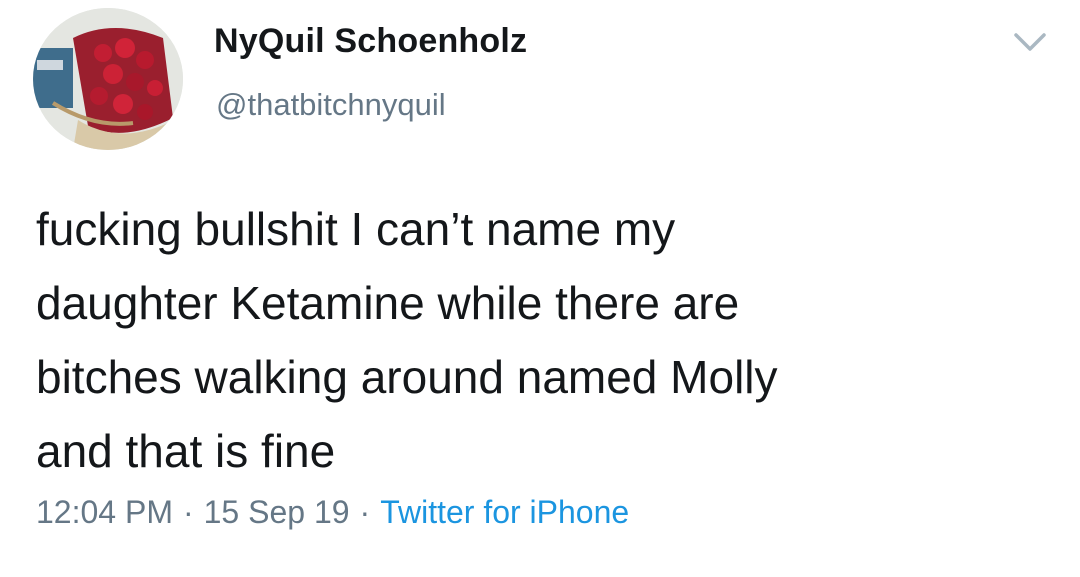  What do you see at coordinates (104, 512) in the screenshot?
I see `tweet-time: 12:04 PM` at bounding box center [104, 512].